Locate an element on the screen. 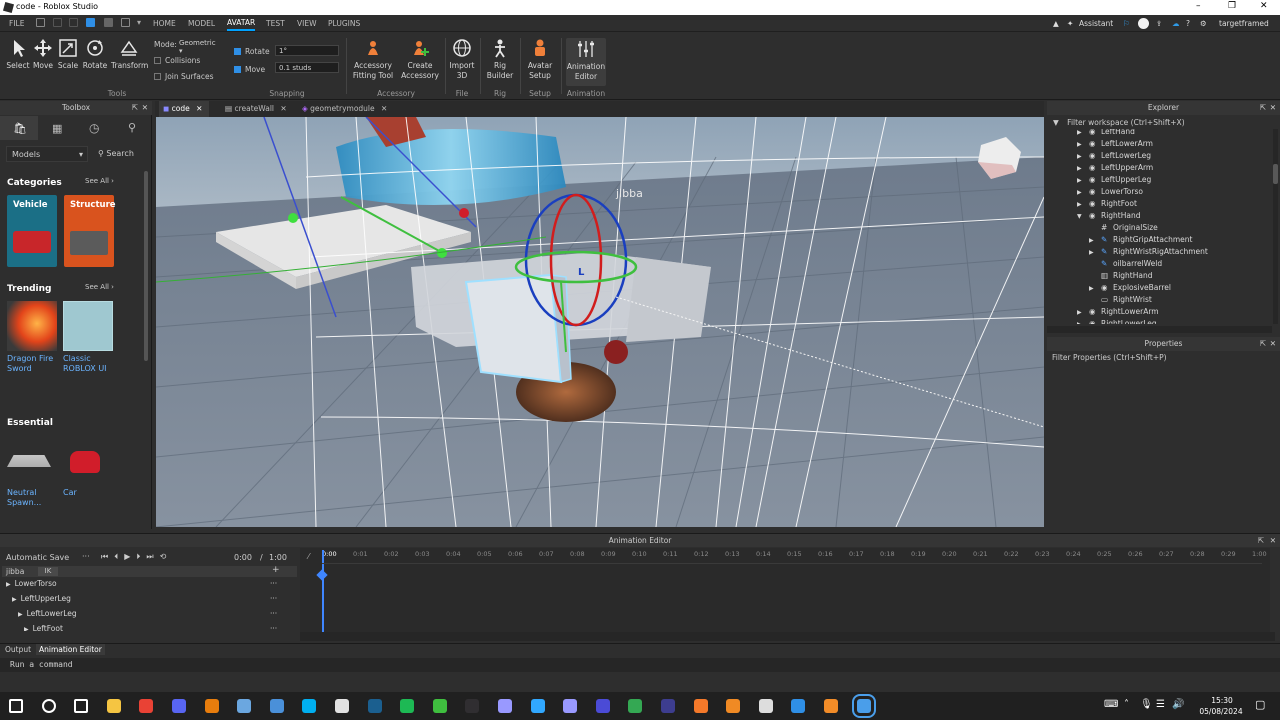 The width and height of the screenshot is (1280, 720). blender-icon is located at coordinates (211, 706).